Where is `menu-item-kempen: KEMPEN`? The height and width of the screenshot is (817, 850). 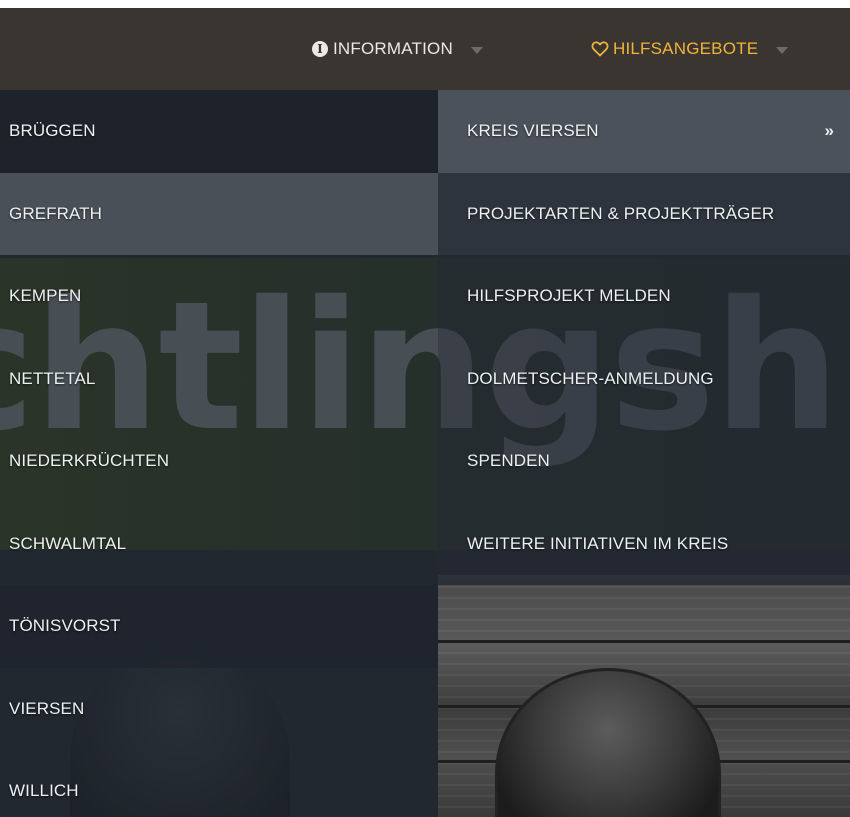 menu-item-kempen: KEMPEN is located at coordinates (219, 296).